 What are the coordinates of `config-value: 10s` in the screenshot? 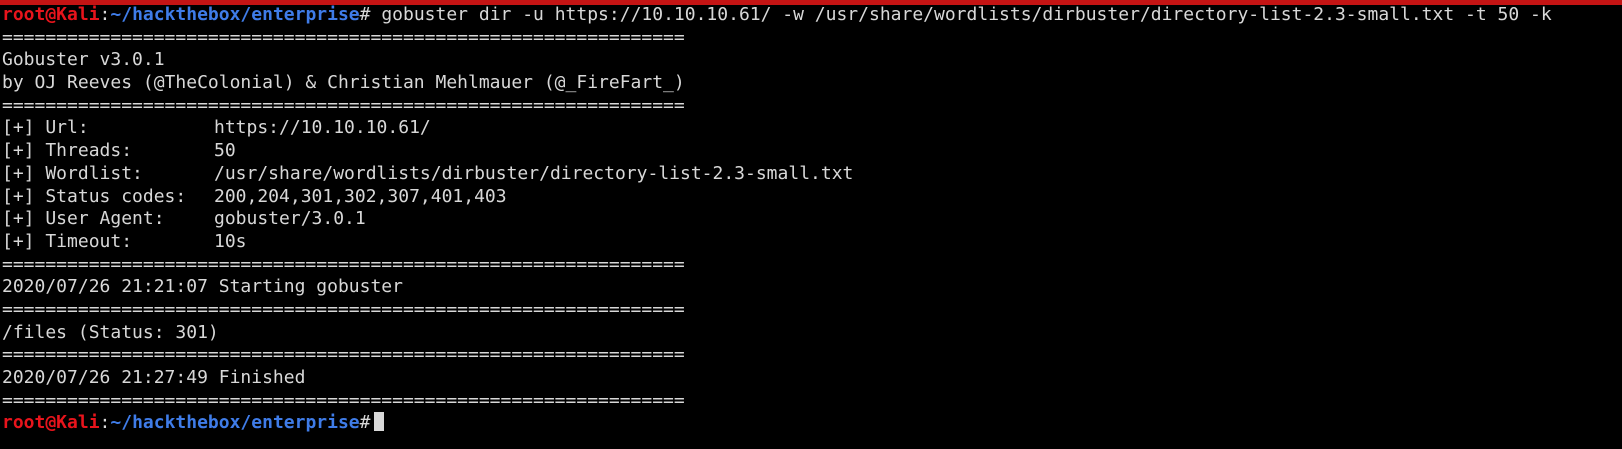 It's located at (230, 241).